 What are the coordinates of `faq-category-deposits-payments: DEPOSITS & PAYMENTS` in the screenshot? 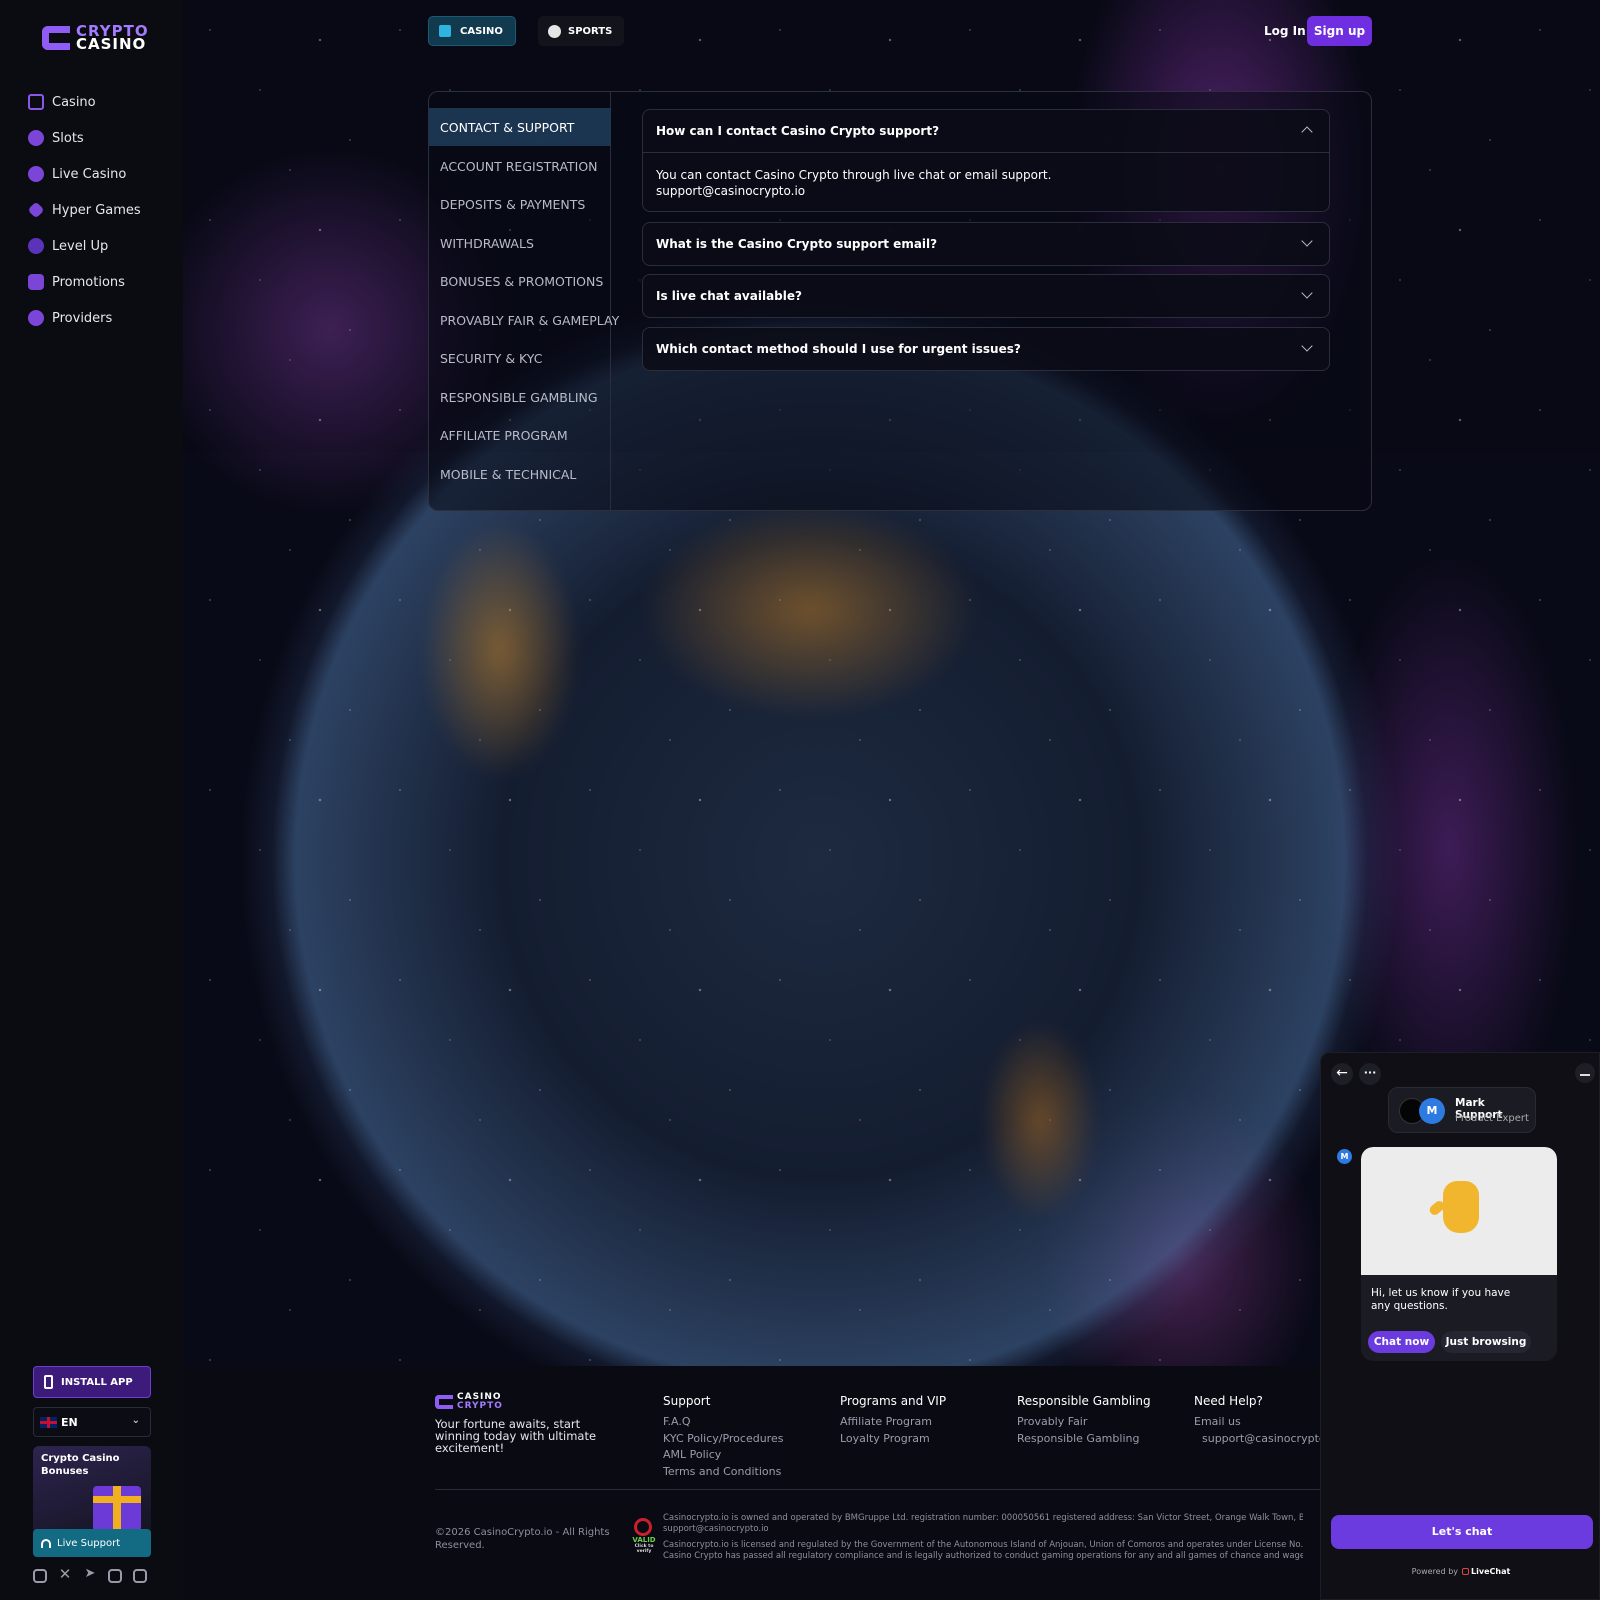 It's located at (520, 204).